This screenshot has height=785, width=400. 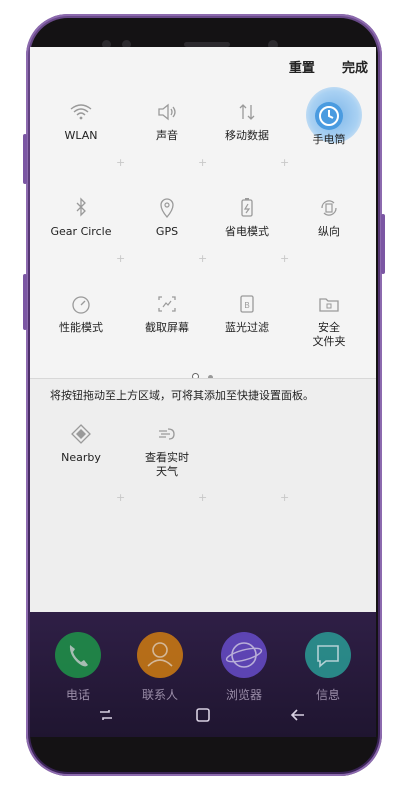 I want to click on mobile-data-icon, so click(x=247, y=112).